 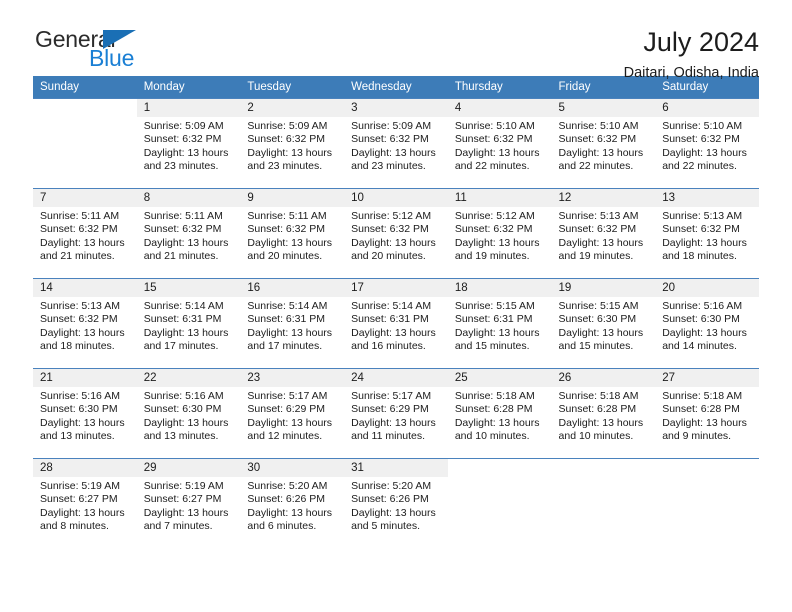 I want to click on daylight-text: Daylight: 13 hours and 9 minutes., so click(x=704, y=429).